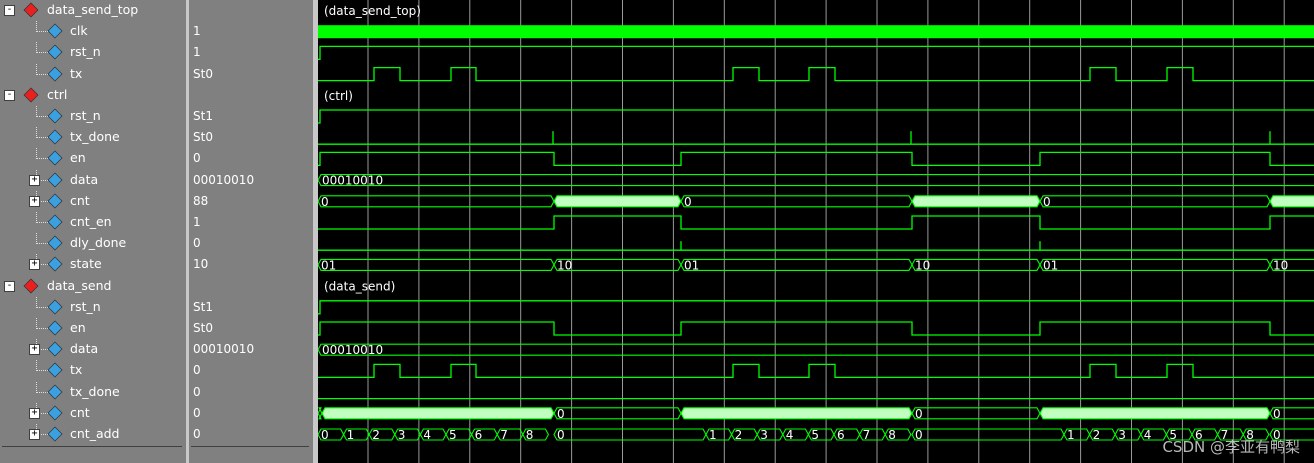 This screenshot has width=1314, height=463. What do you see at coordinates (92, 446) in the screenshot?
I see `panel-bottom-rule` at bounding box center [92, 446].